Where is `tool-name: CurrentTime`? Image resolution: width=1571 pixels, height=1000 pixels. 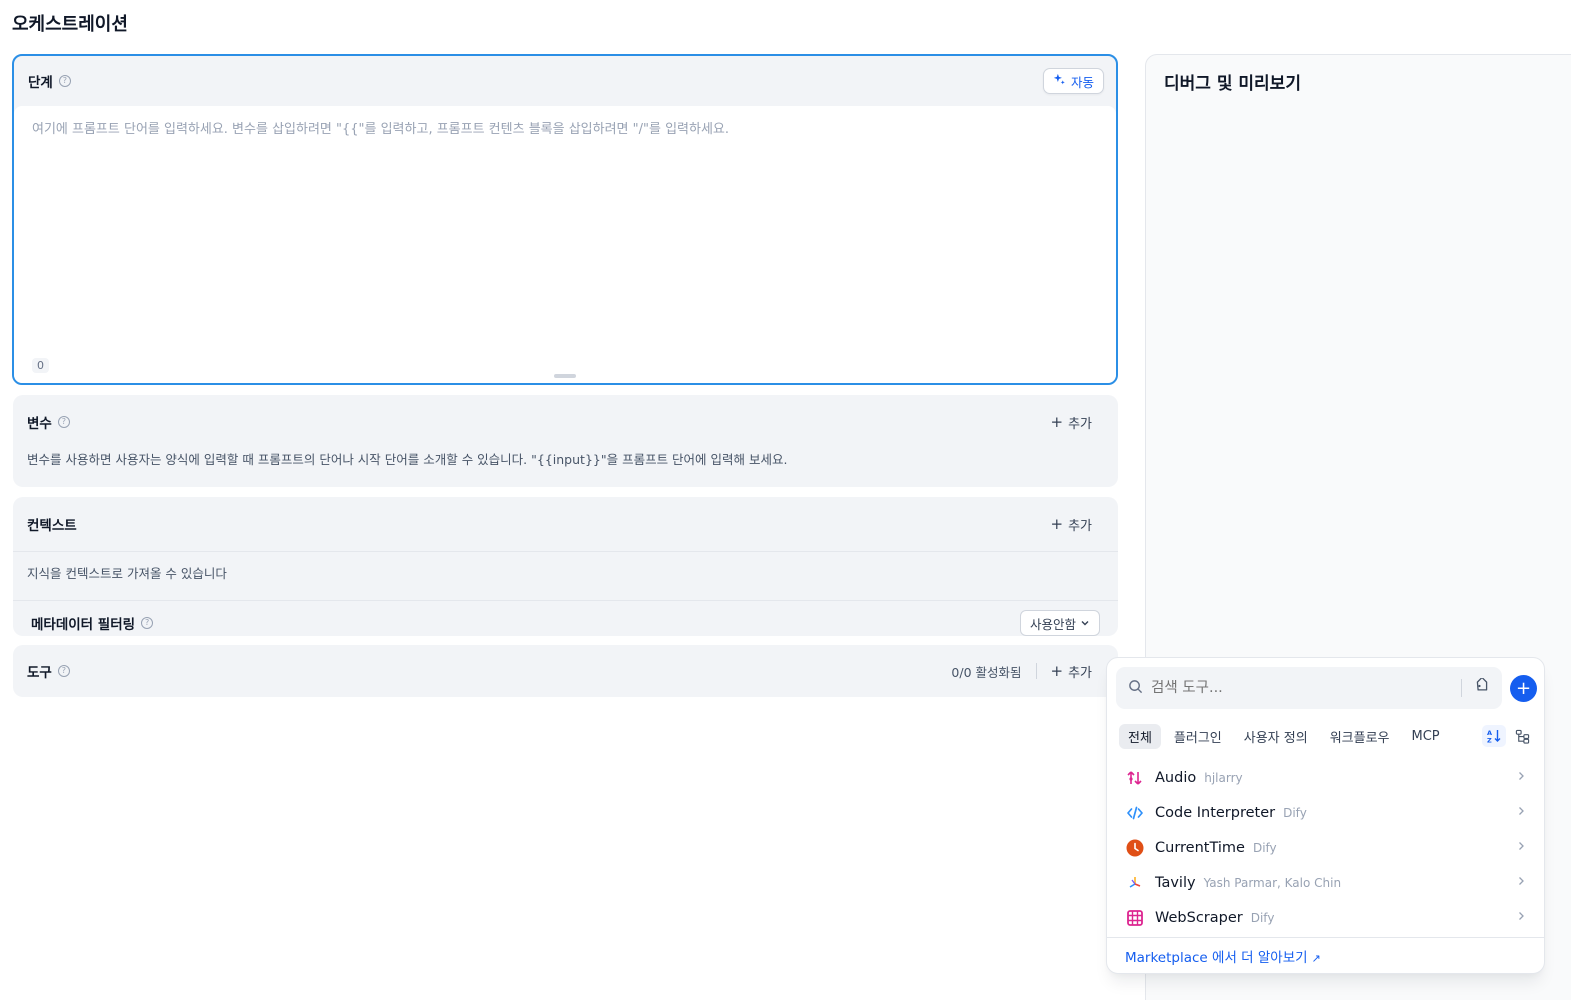 tool-name: CurrentTime is located at coordinates (1200, 847).